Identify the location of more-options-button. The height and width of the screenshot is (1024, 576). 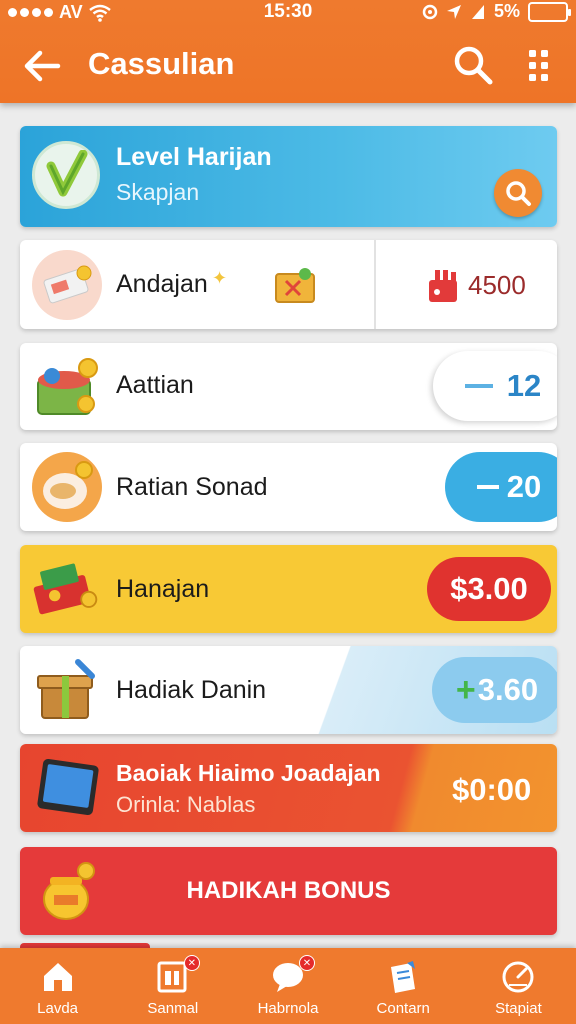
(539, 66).